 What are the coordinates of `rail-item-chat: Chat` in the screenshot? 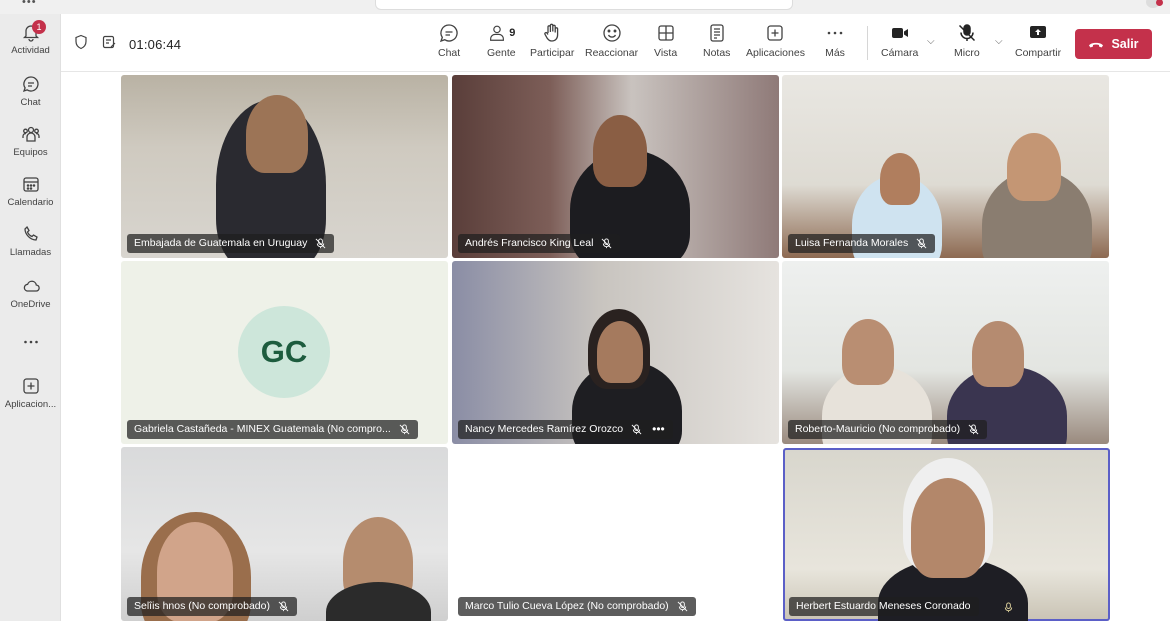 It's located at (30, 91).